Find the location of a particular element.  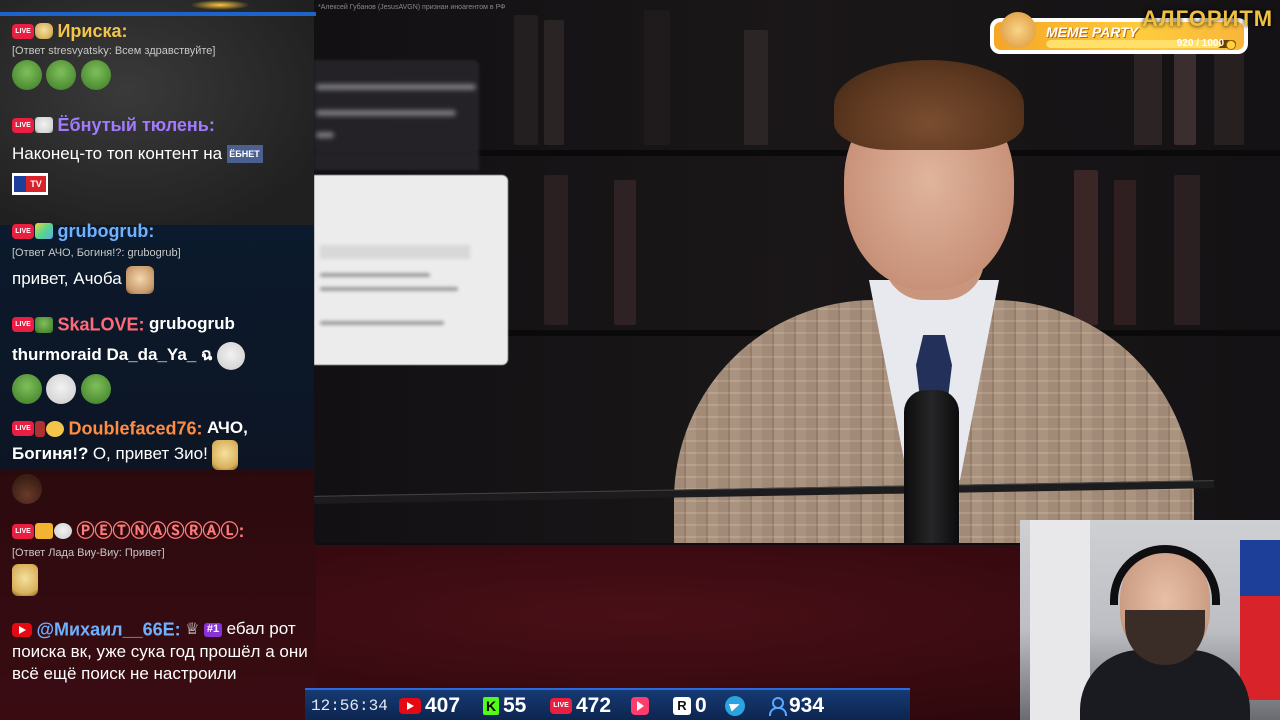

telegram-icon is located at coordinates (735, 706).